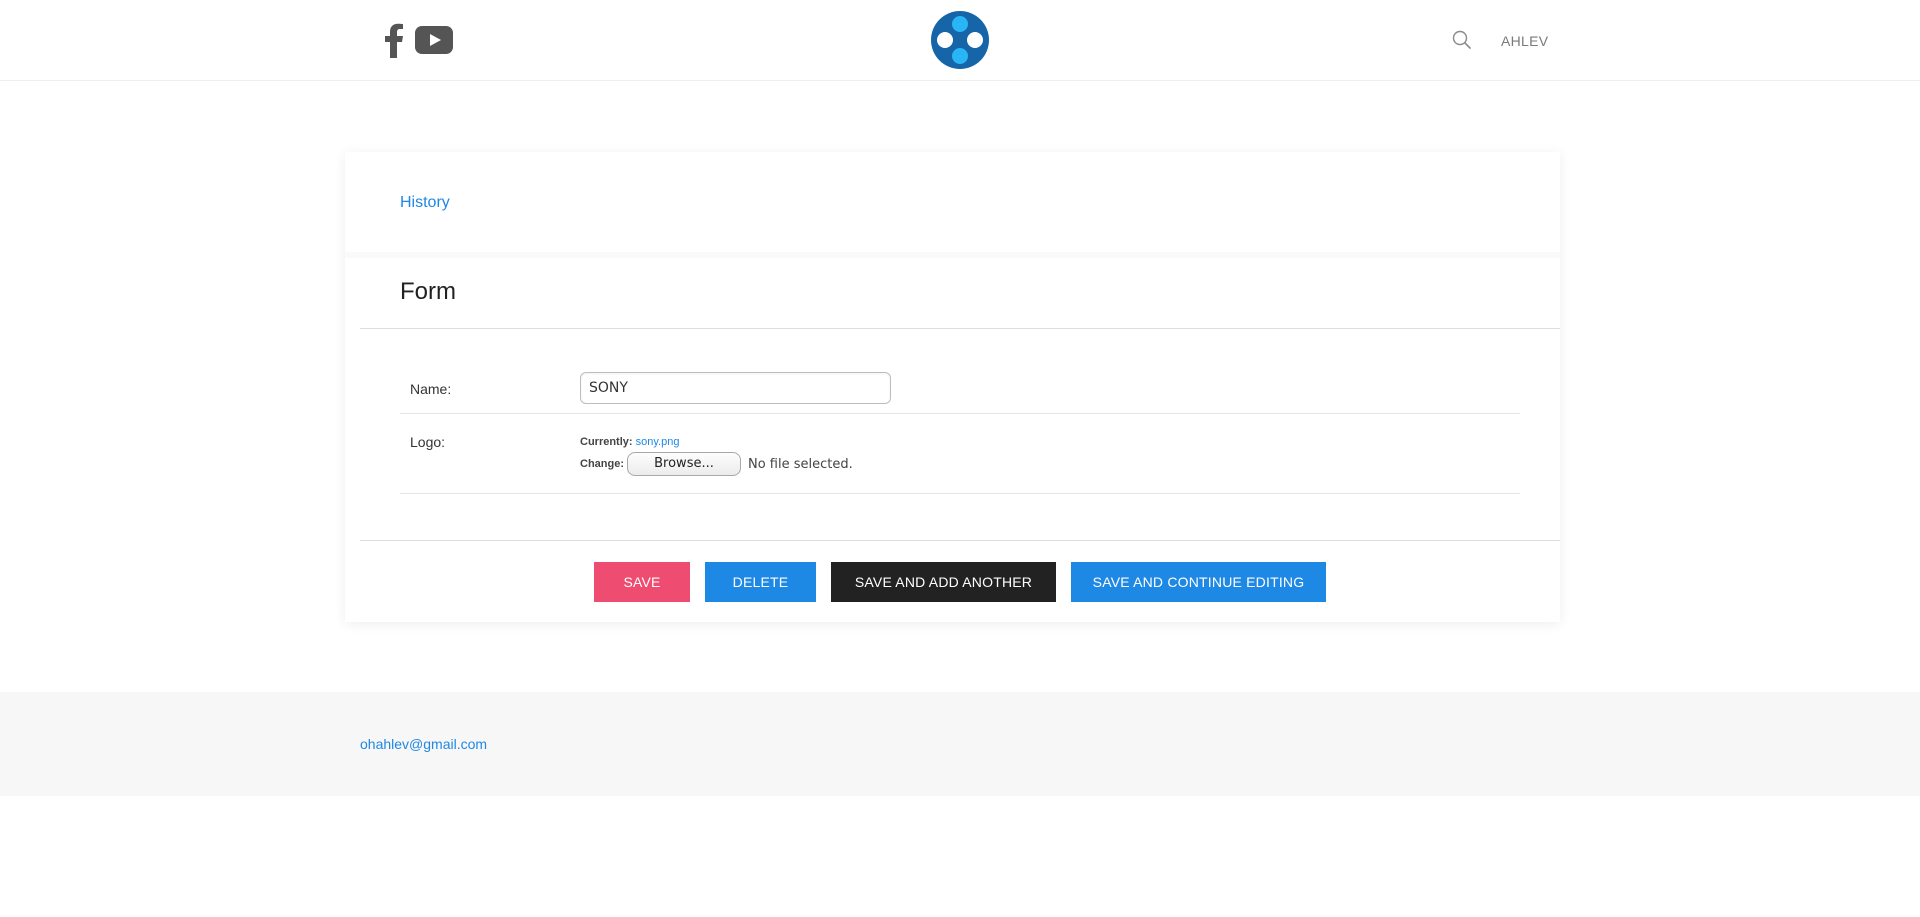  I want to click on film-reel-logo, so click(960, 40).